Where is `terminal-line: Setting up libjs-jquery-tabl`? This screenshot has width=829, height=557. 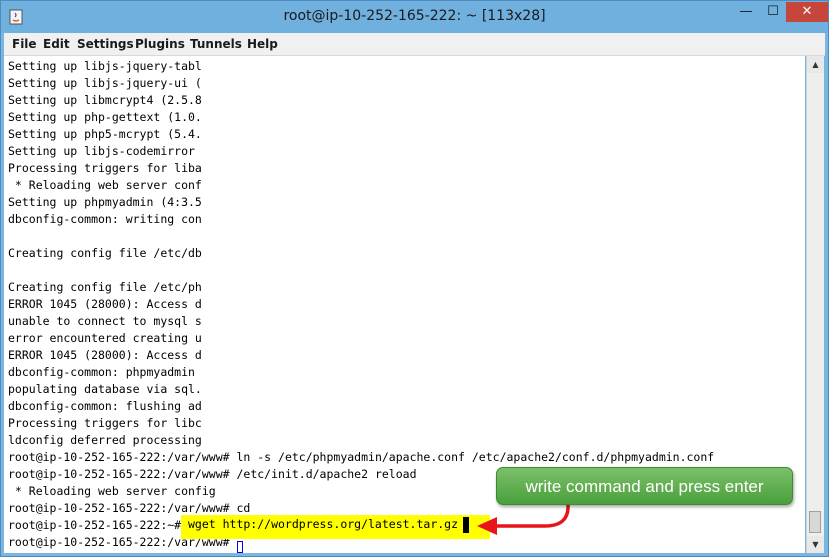 terminal-line: Setting up libjs-jquery-tabl is located at coordinates (105, 66).